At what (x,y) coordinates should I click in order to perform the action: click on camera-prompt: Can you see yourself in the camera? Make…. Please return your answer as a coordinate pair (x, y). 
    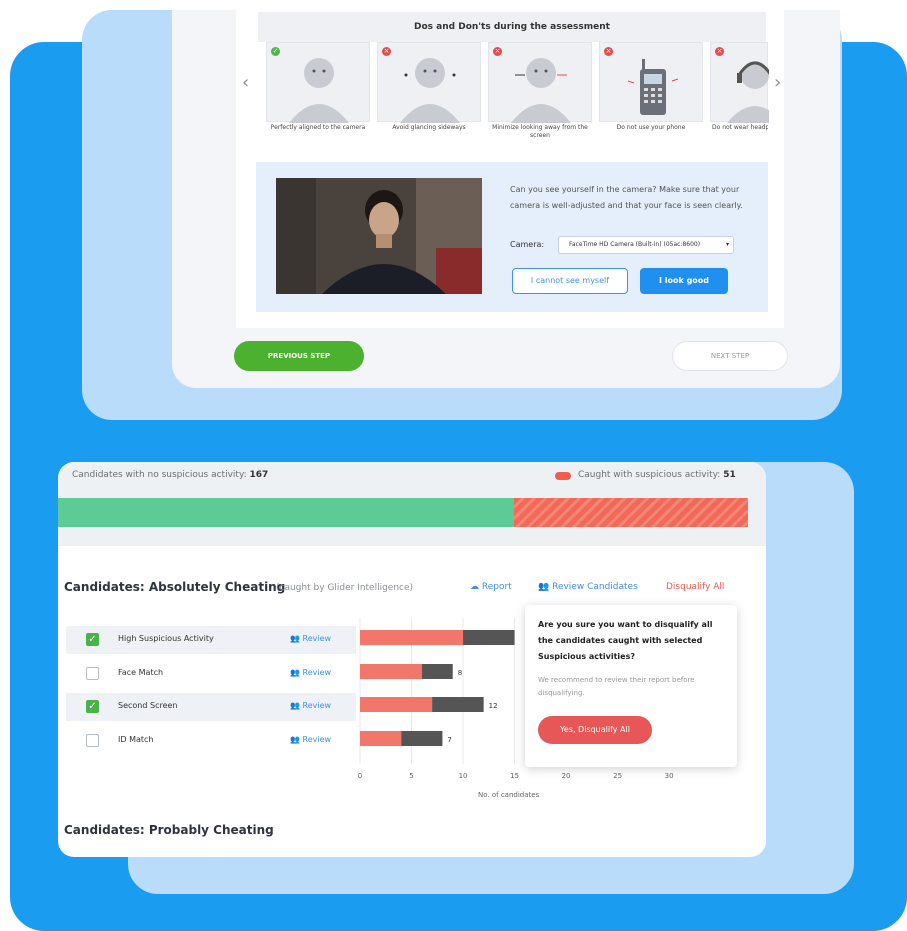
    Looking at the image, I should click on (626, 197).